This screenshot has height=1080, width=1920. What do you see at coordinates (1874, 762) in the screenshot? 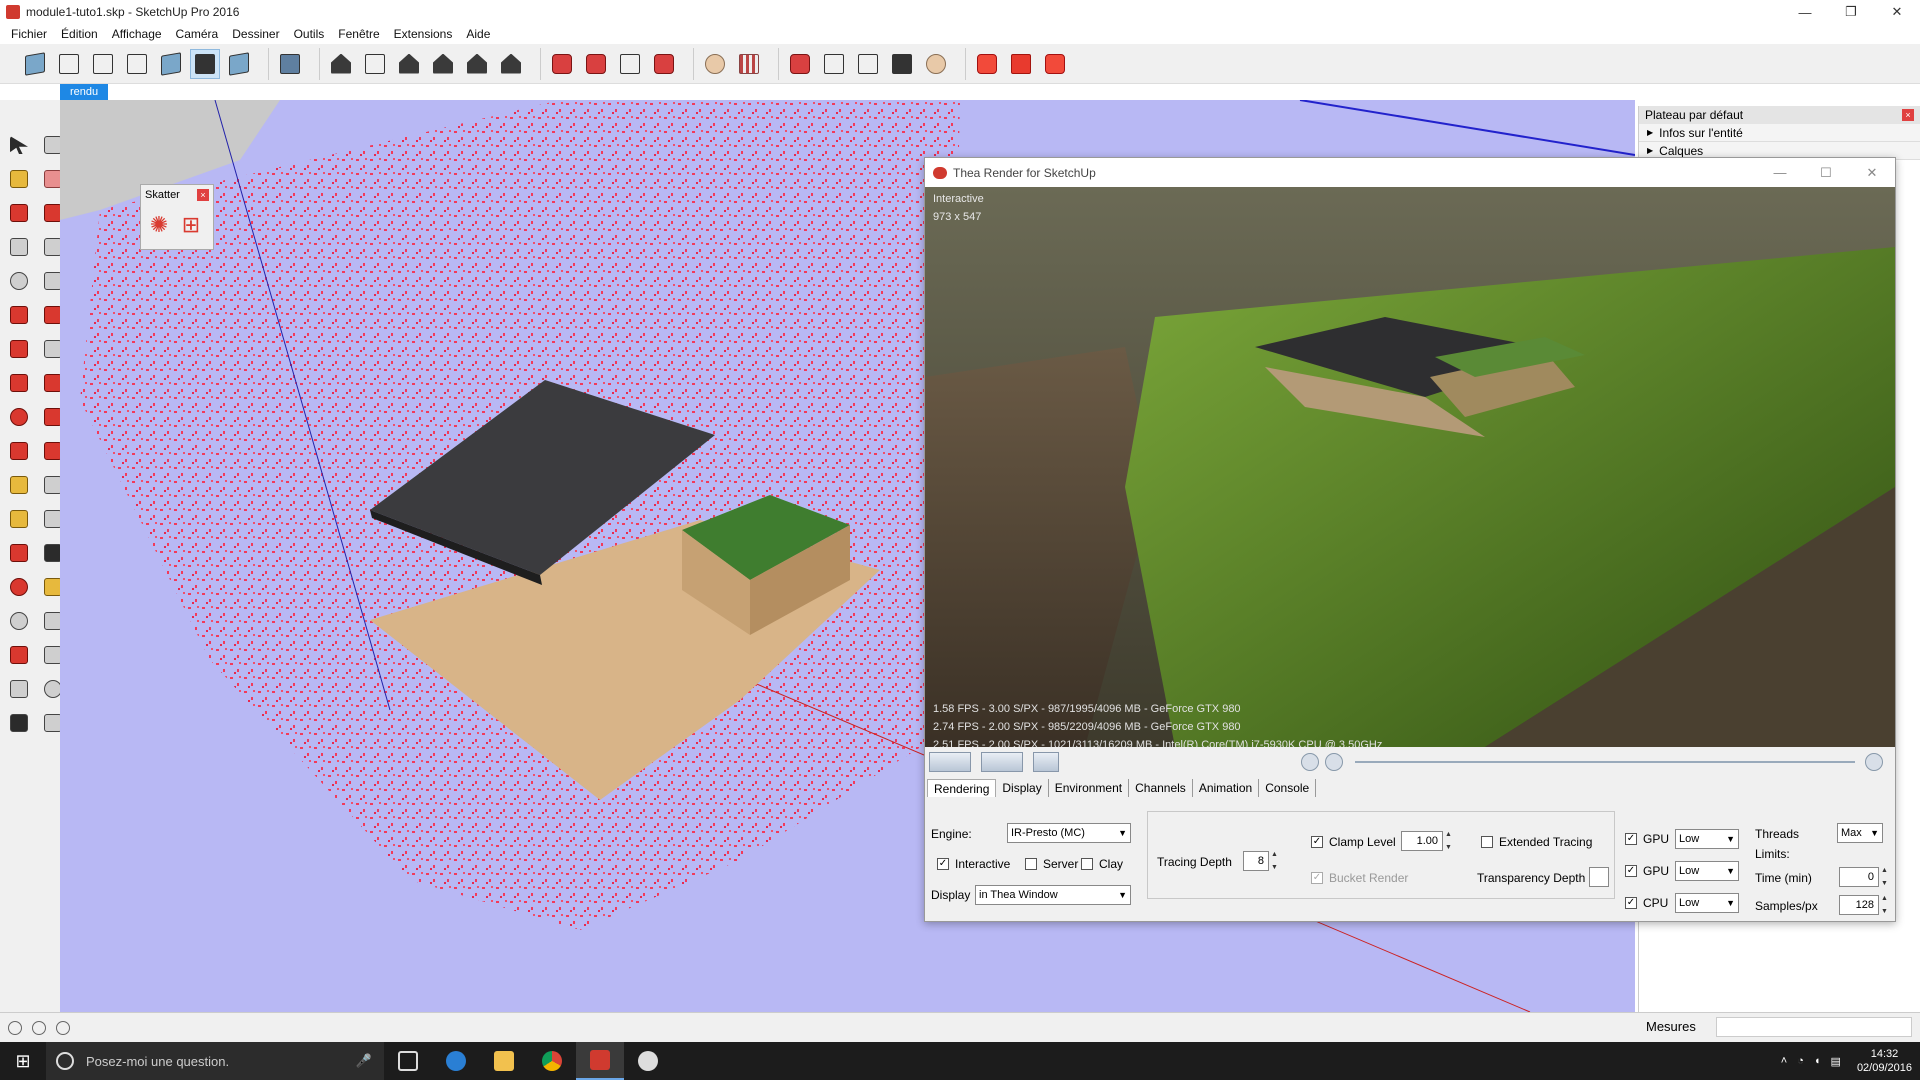
I see `render-progress-handle` at bounding box center [1874, 762].